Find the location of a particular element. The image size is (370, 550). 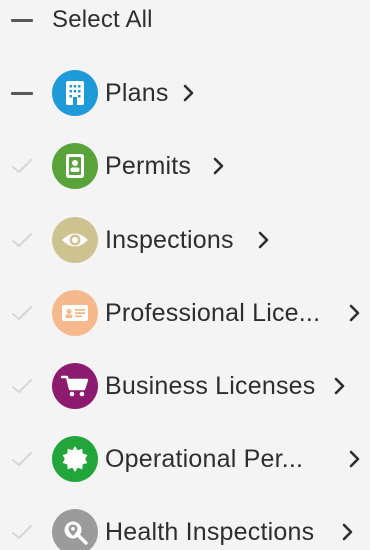

list-item-business-licenses: Business Licenses is located at coordinates (185, 386).